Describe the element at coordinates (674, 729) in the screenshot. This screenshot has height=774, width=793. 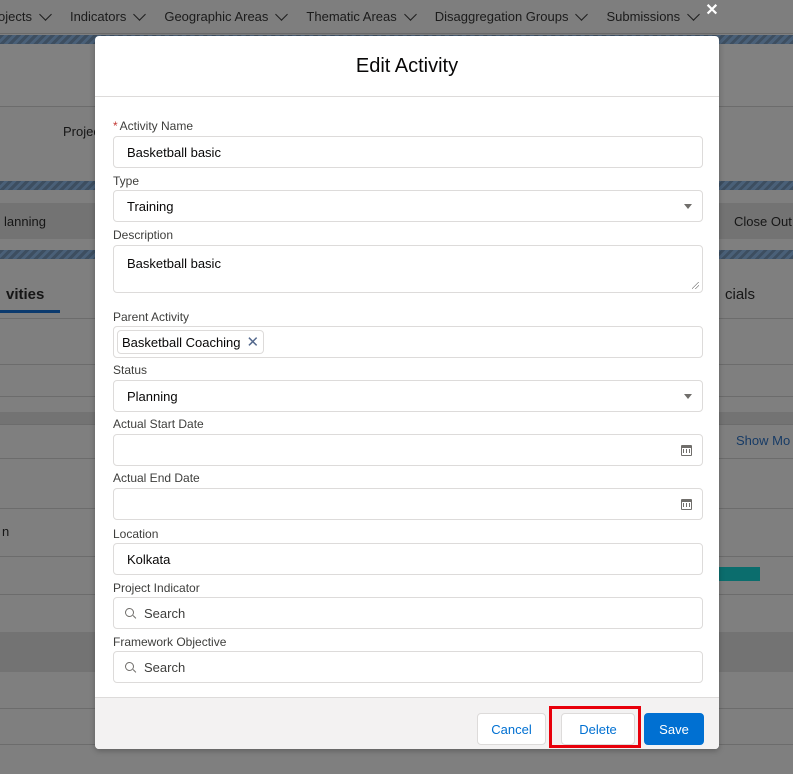
I see `save-button: Save` at that location.